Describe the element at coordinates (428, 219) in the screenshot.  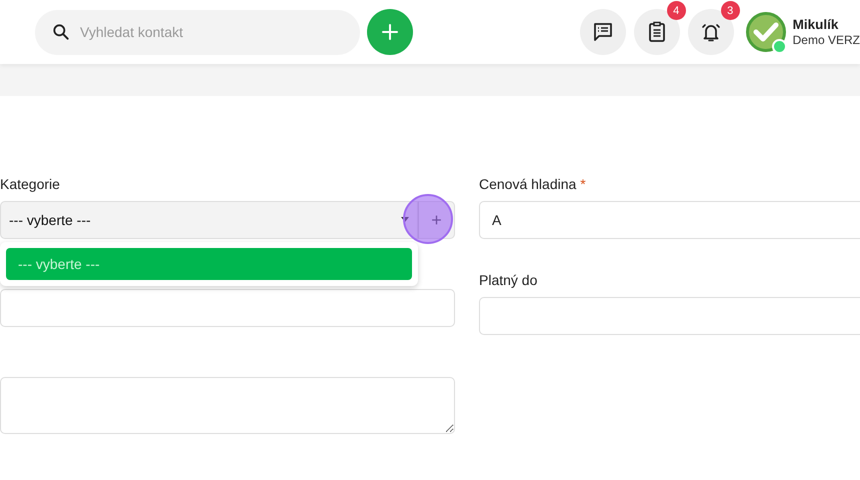
I see `click-highlight` at that location.